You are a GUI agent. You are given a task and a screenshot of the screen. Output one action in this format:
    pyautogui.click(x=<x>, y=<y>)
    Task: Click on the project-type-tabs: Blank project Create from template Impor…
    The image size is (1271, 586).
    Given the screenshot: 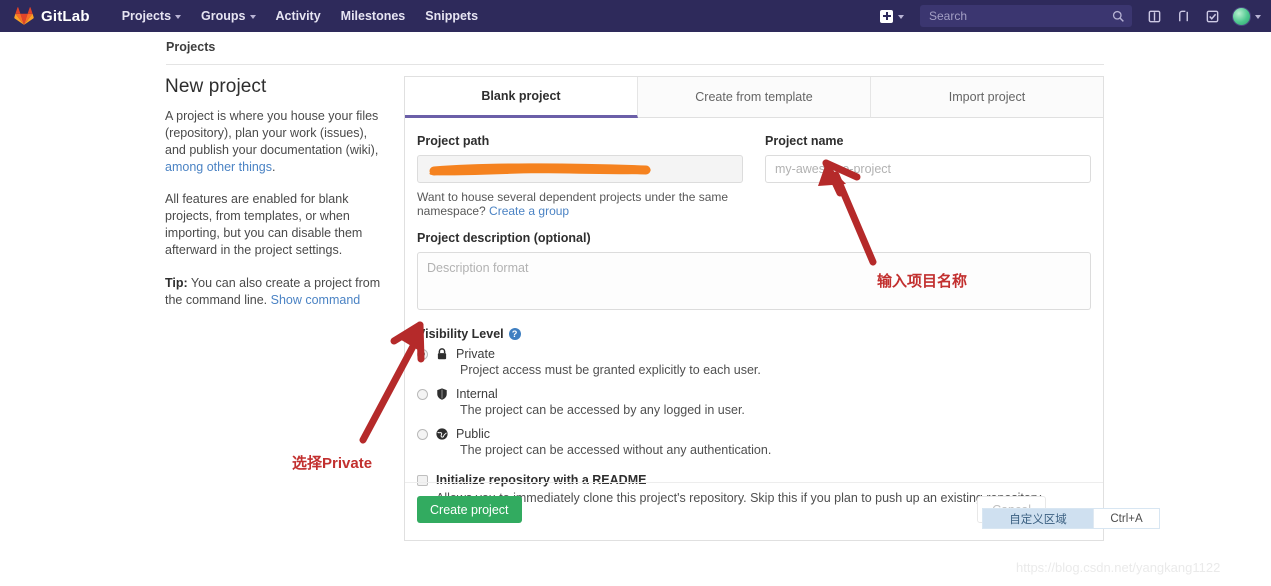 What is the action you would take?
    pyautogui.click(x=754, y=97)
    